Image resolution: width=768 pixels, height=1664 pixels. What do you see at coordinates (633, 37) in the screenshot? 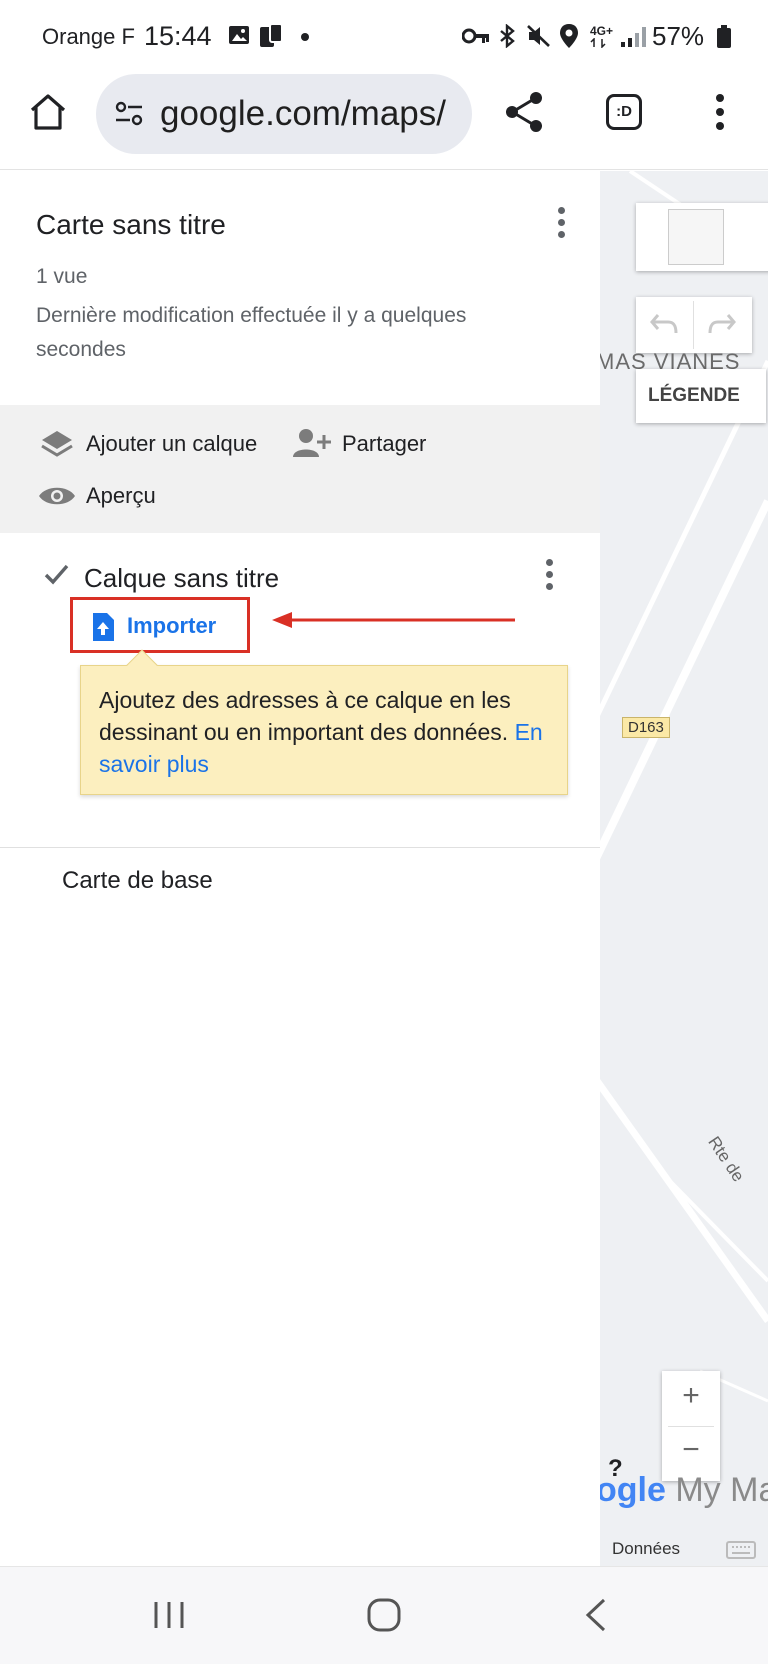
I see `signal-icon` at bounding box center [633, 37].